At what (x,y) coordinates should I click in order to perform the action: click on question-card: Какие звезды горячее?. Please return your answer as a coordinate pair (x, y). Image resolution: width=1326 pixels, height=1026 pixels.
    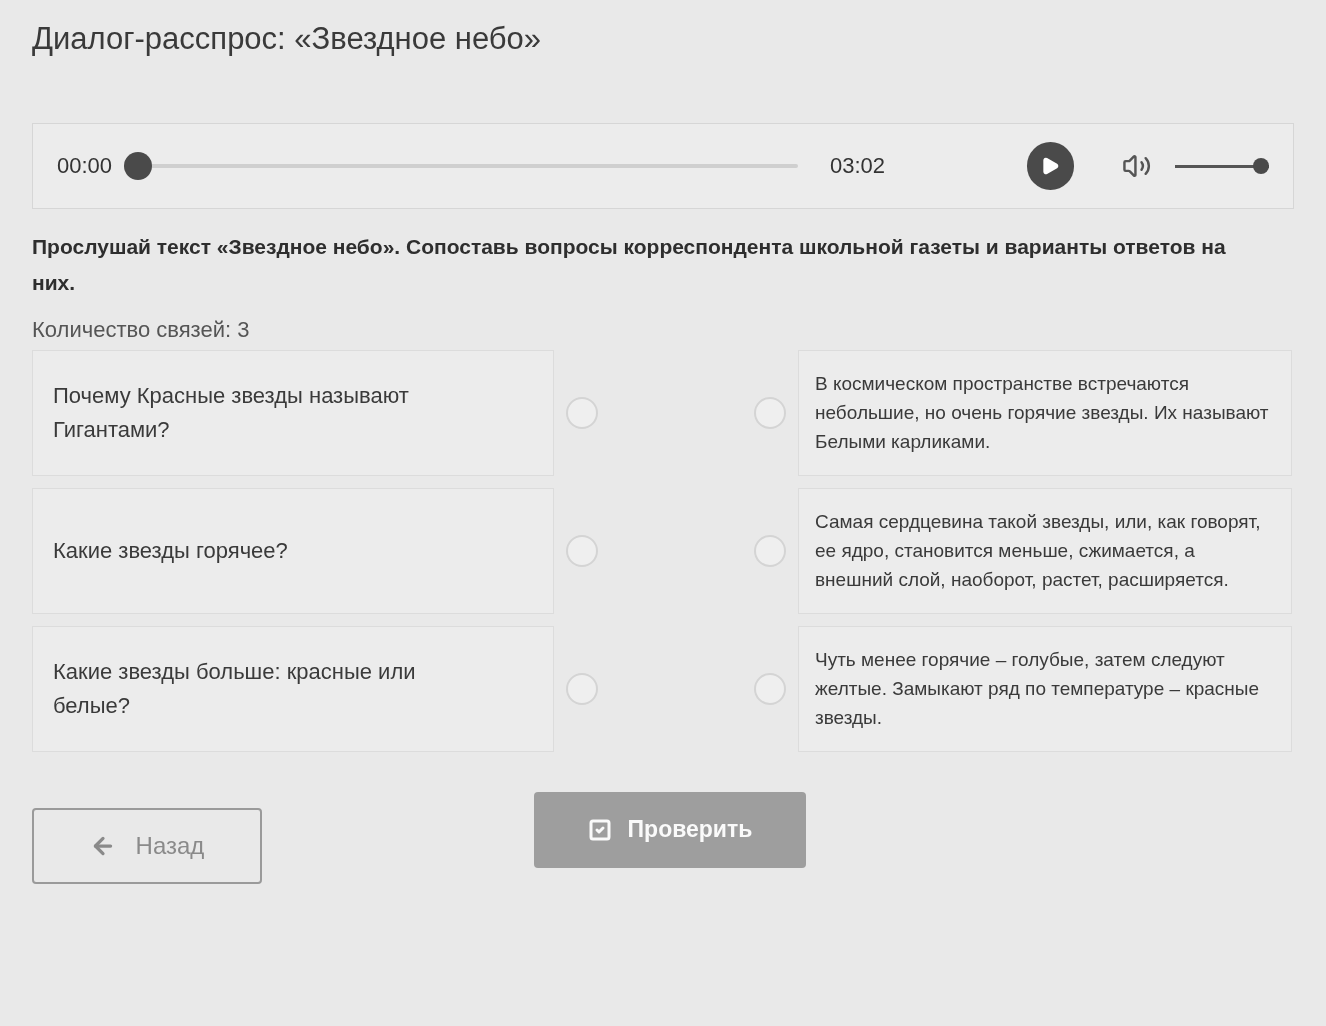
    Looking at the image, I should click on (293, 550).